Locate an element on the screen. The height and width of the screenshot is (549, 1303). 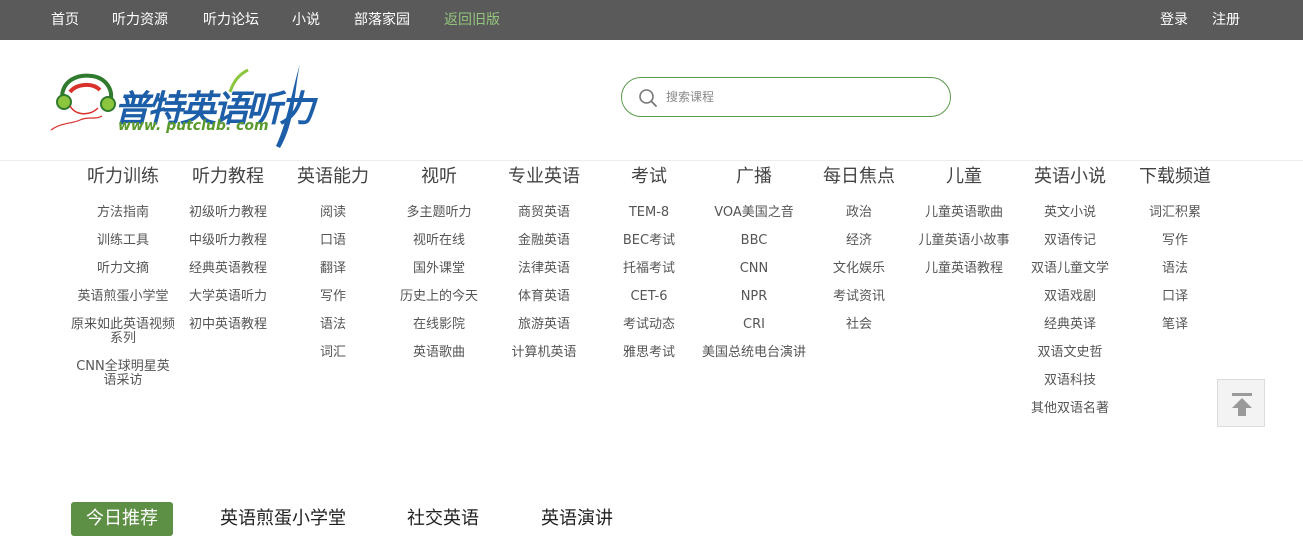
nav-forum-link: 听力论坛 is located at coordinates (231, 20).